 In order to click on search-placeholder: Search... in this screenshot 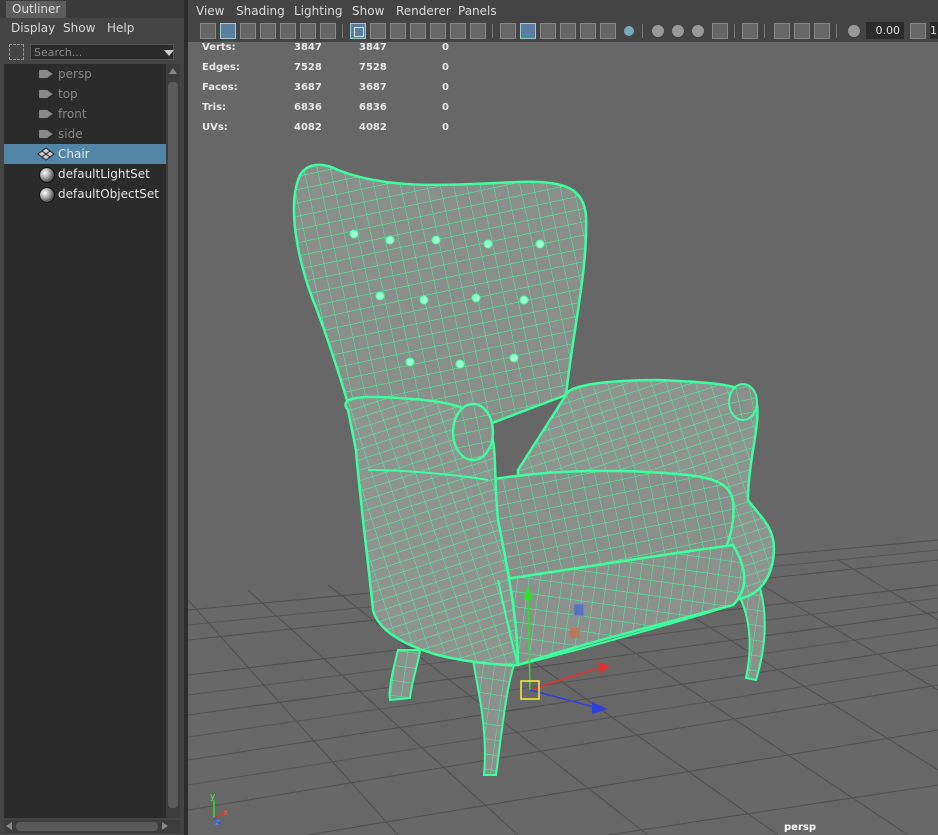, I will do `click(58, 52)`.